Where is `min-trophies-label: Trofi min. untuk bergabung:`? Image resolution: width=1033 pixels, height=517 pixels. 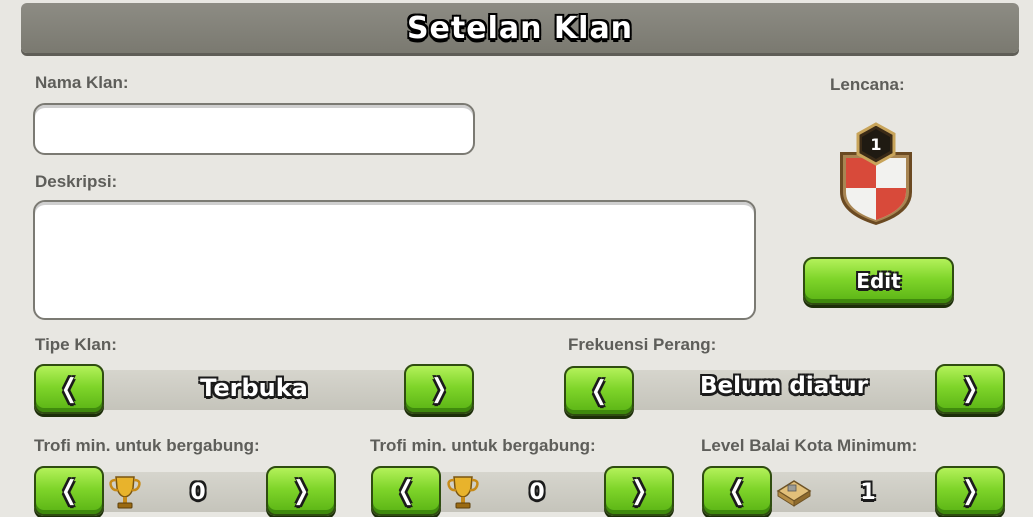 min-trophies-label: Trofi min. untuk bergabung: is located at coordinates (147, 445).